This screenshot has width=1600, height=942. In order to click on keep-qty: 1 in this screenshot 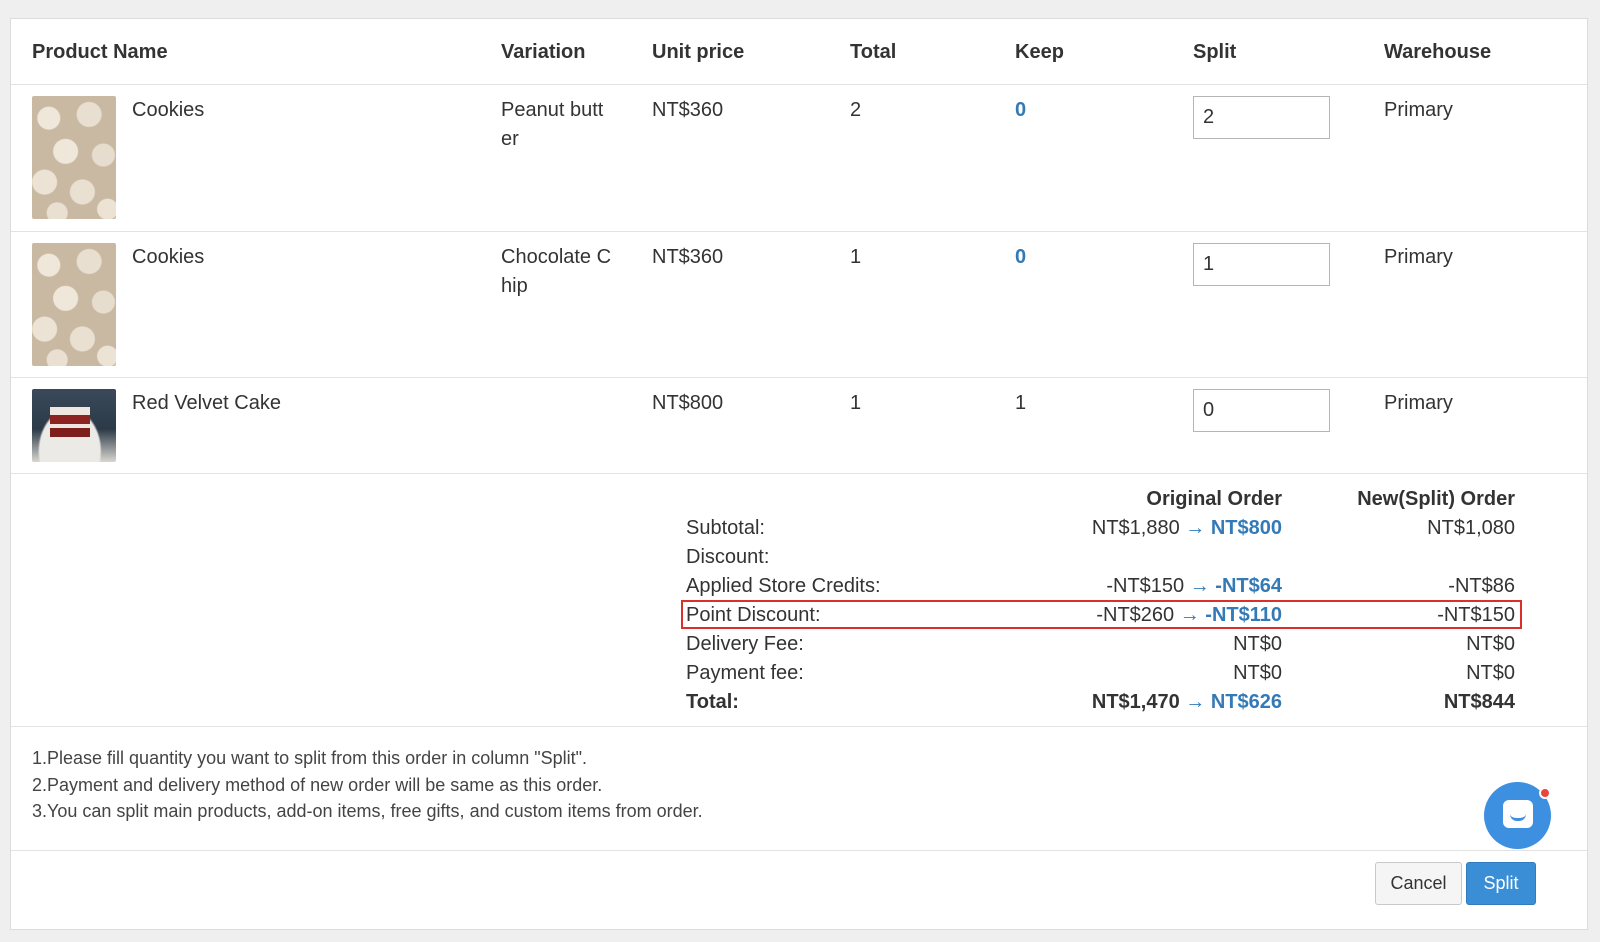, I will do `click(1021, 403)`.